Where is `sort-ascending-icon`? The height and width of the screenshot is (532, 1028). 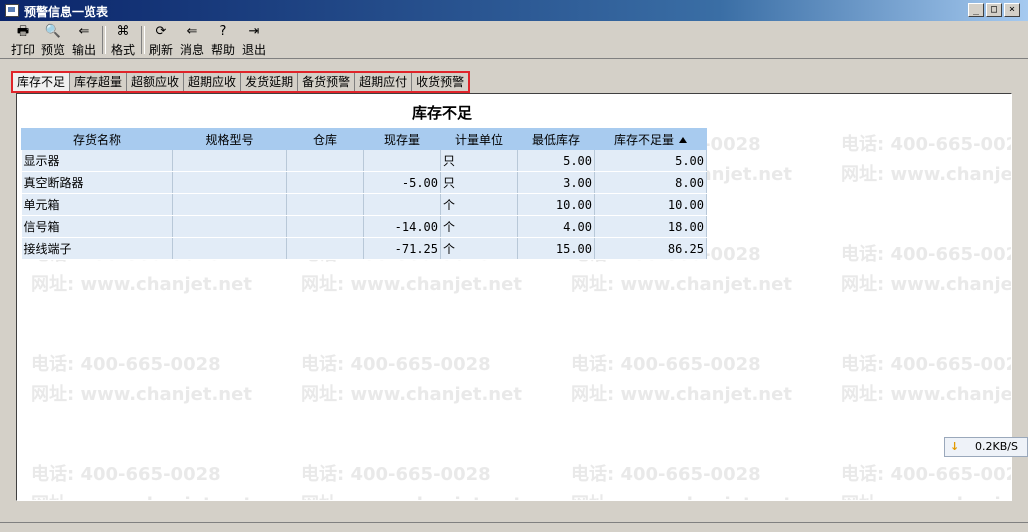 sort-ascending-icon is located at coordinates (683, 139).